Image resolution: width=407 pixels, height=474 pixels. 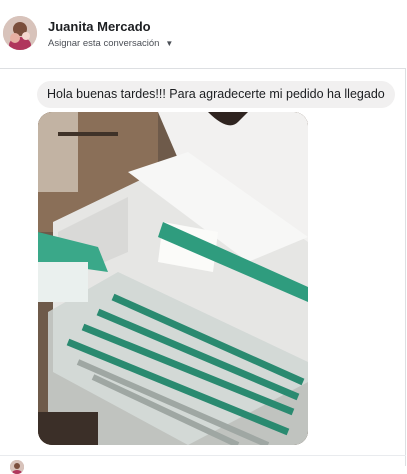 I want to click on contact-name: Juanita Mercado, so click(x=99, y=26).